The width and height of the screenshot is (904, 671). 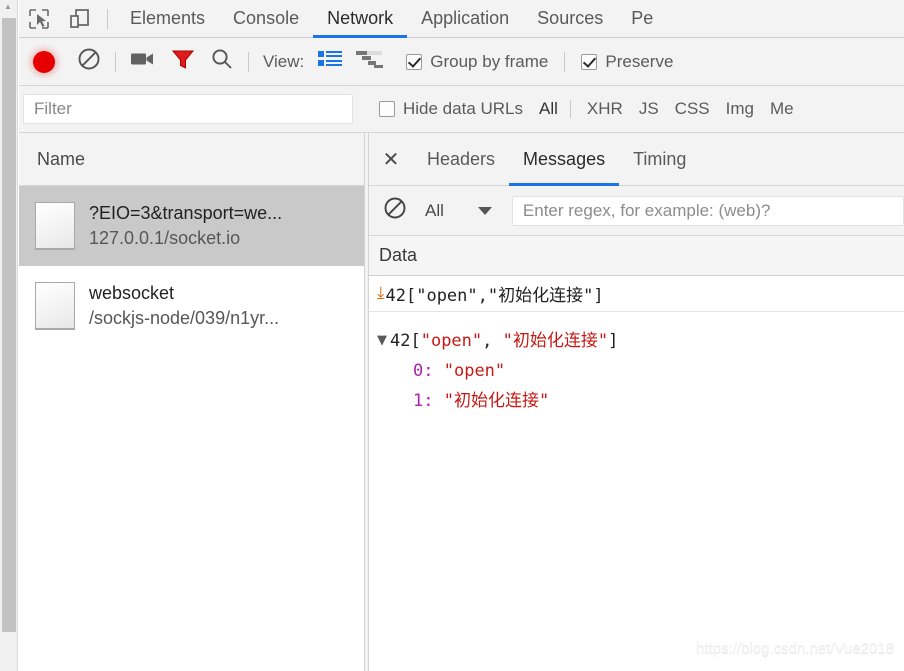 What do you see at coordinates (555, 341) in the screenshot?
I see `summary-value-1: "初始化连接"` at bounding box center [555, 341].